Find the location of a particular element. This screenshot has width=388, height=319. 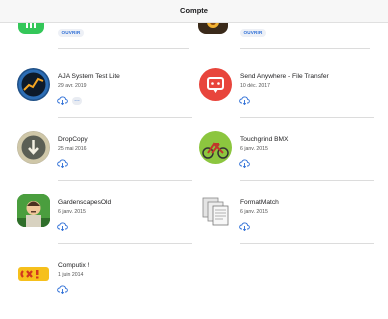

documents-icon is located at coordinates (215, 210).